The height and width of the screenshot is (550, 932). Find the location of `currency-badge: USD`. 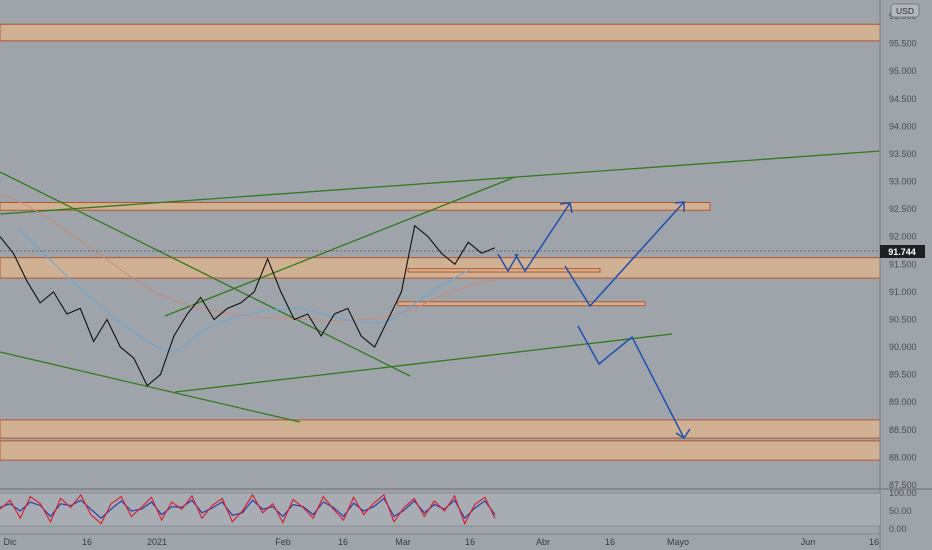

currency-badge: USD is located at coordinates (905, 10).